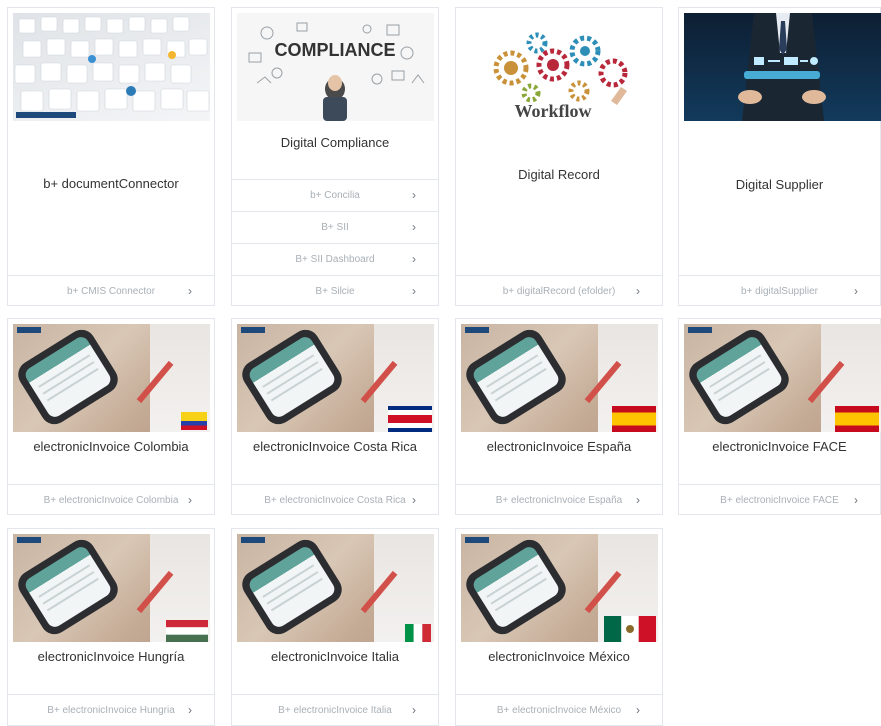  What do you see at coordinates (552, 111) in the screenshot?
I see `workflow-word: Workflow` at bounding box center [552, 111].